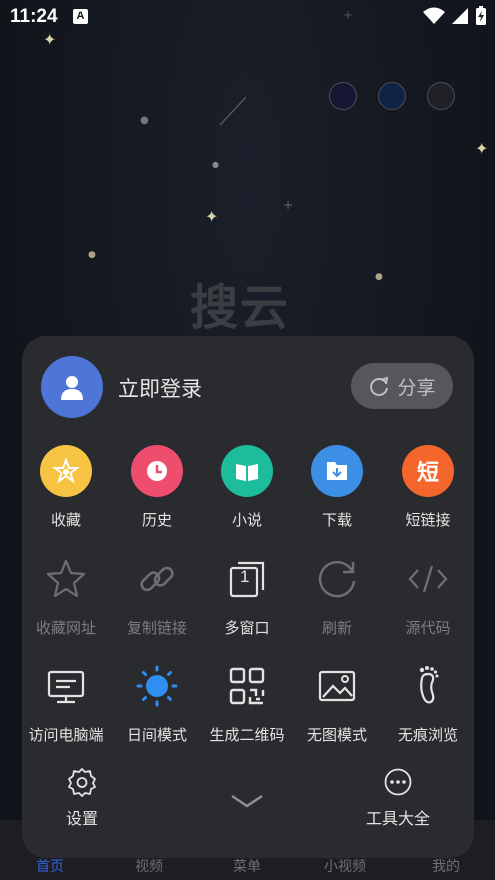  What do you see at coordinates (337, 471) in the screenshot?
I see `download-icon` at bounding box center [337, 471].